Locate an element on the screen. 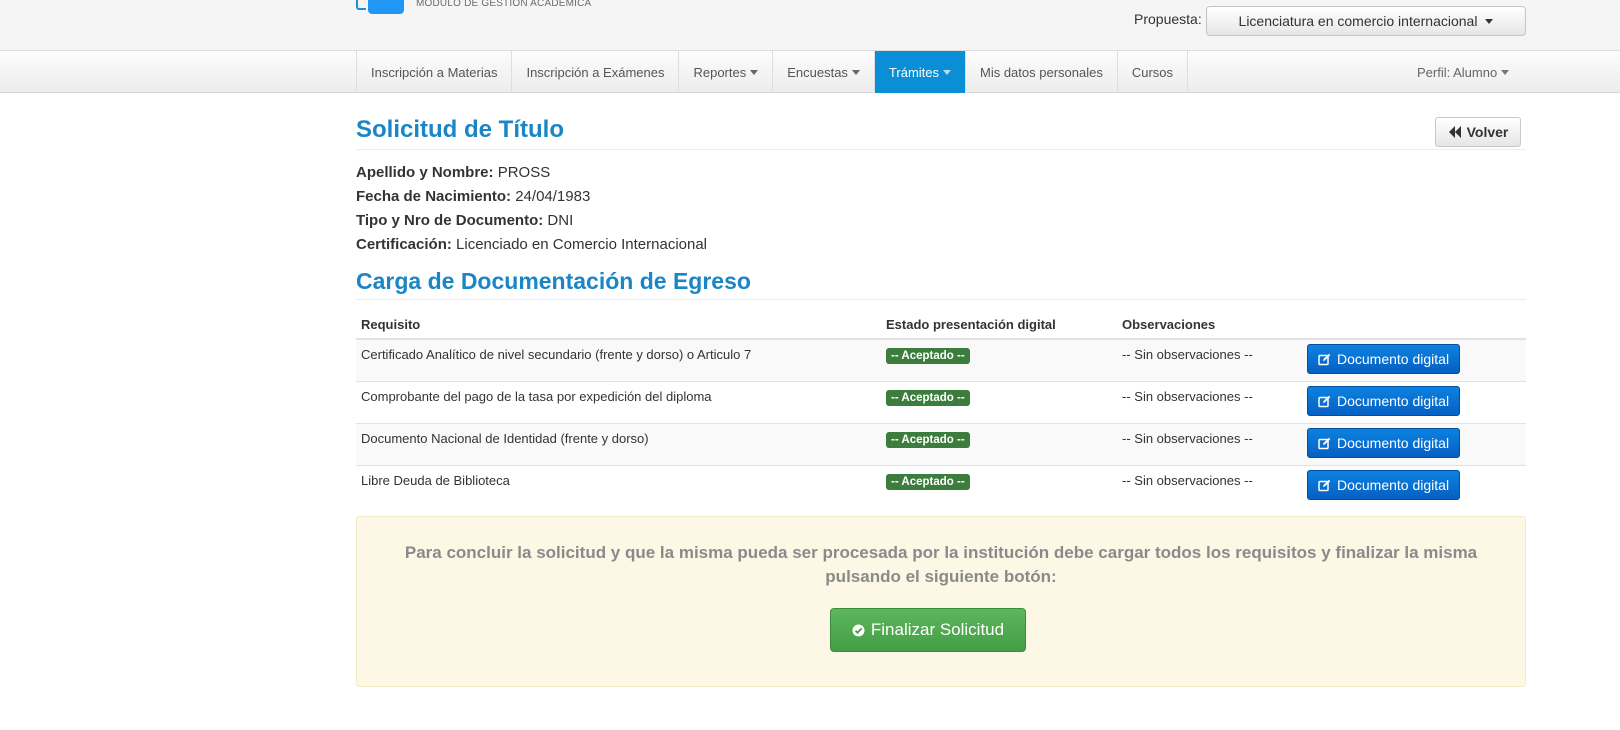  nav-item-label: Mis datos personales is located at coordinates (1041, 72).